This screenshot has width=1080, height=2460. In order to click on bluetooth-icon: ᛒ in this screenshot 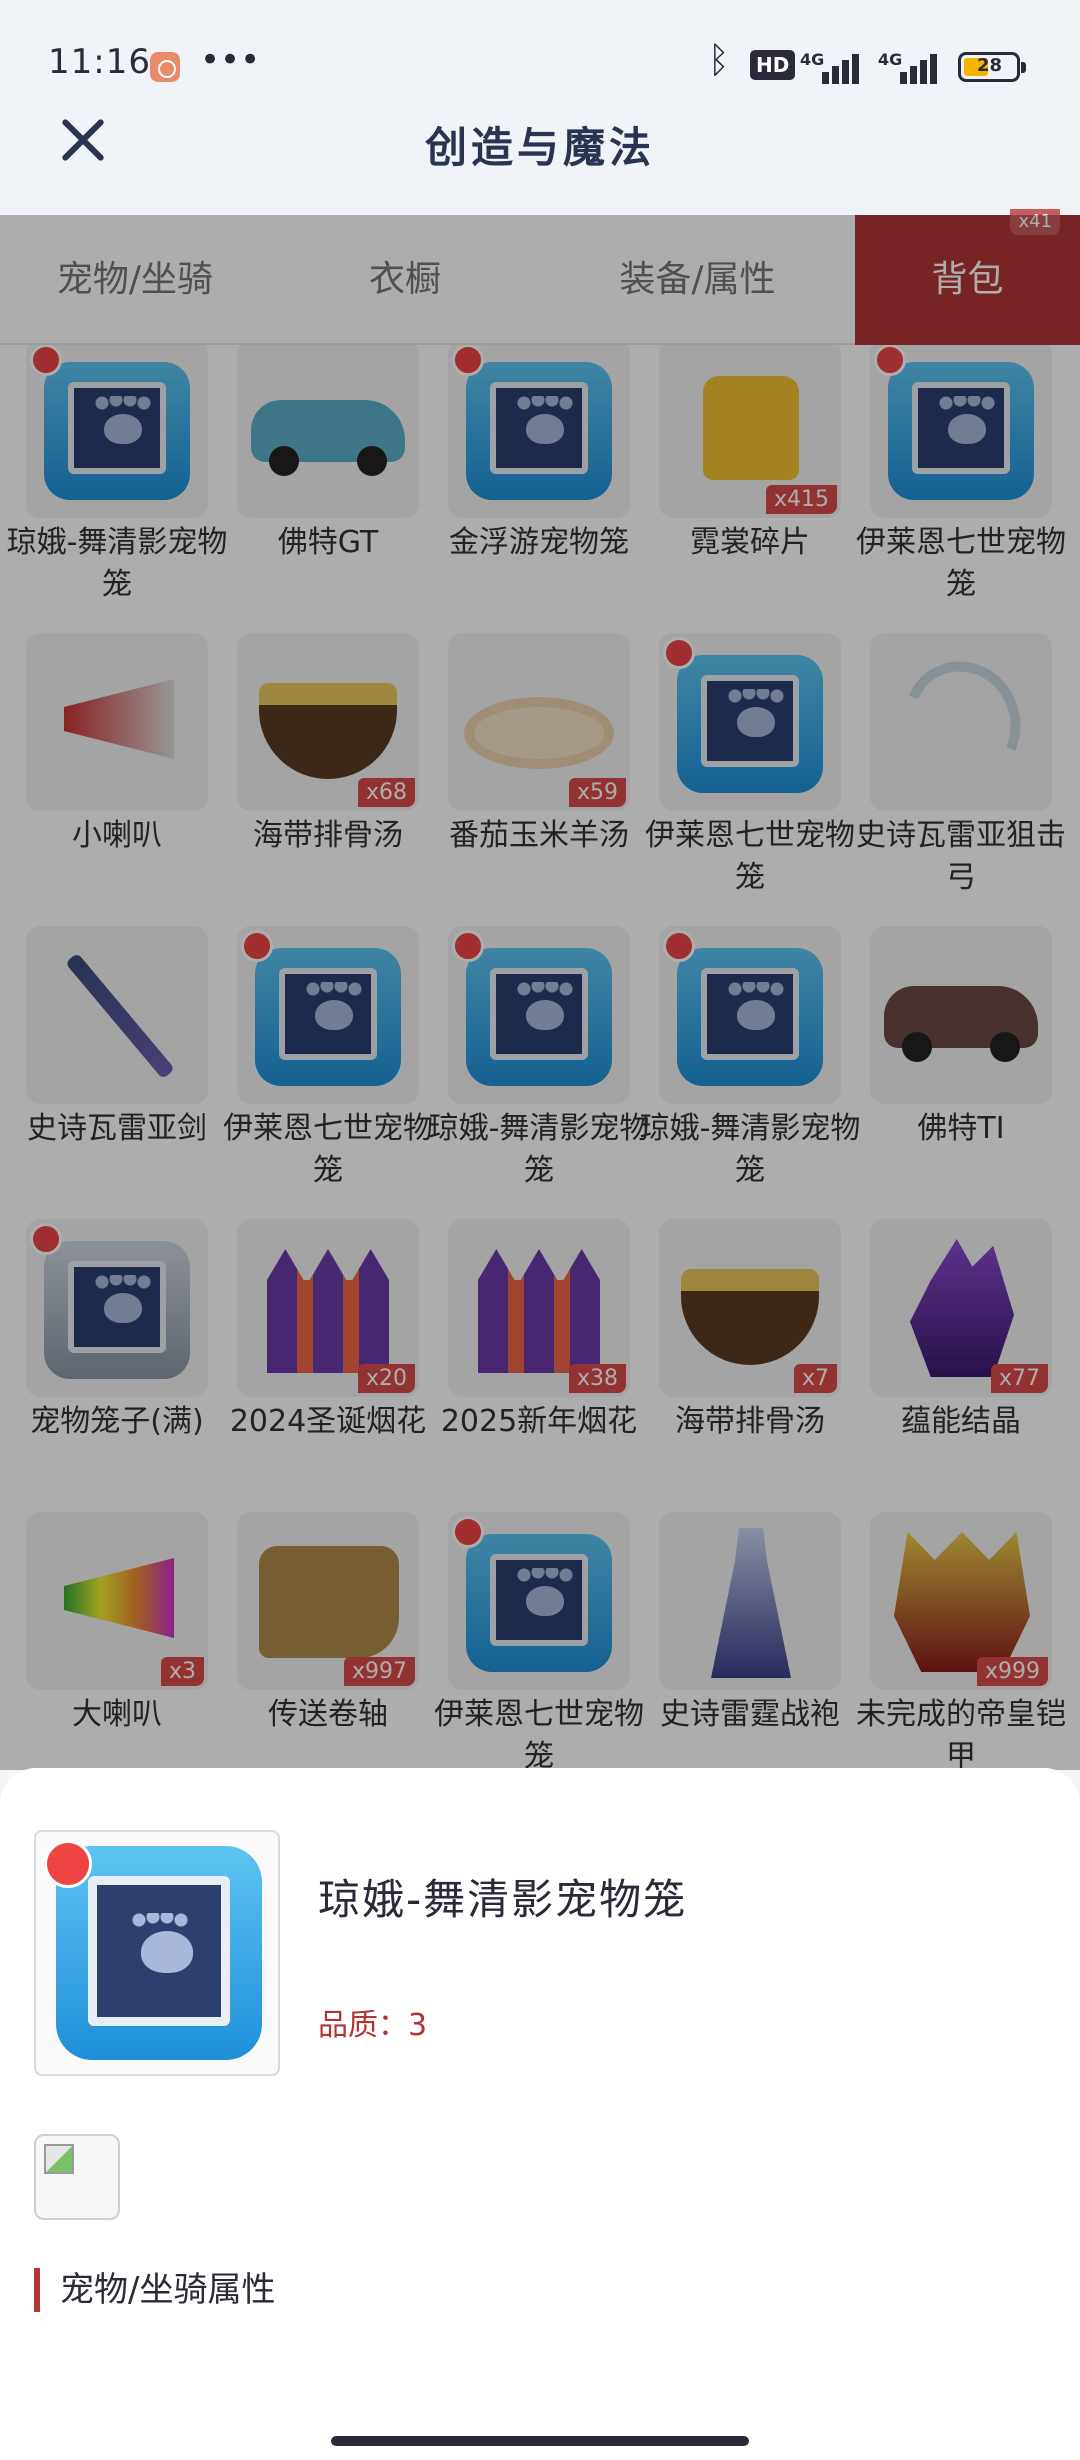, I will do `click(719, 60)`.